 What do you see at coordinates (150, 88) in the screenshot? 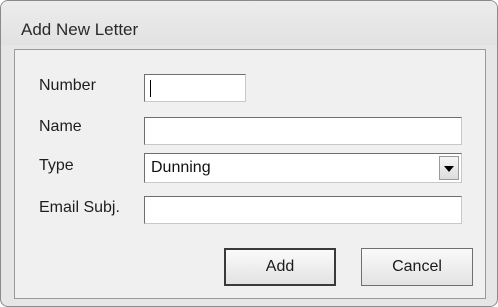
I see `text-caret` at bounding box center [150, 88].